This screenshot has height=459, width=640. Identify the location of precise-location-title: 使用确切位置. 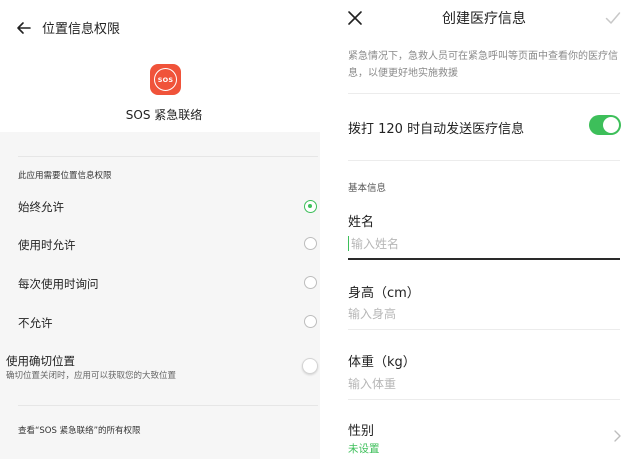
(40, 361).